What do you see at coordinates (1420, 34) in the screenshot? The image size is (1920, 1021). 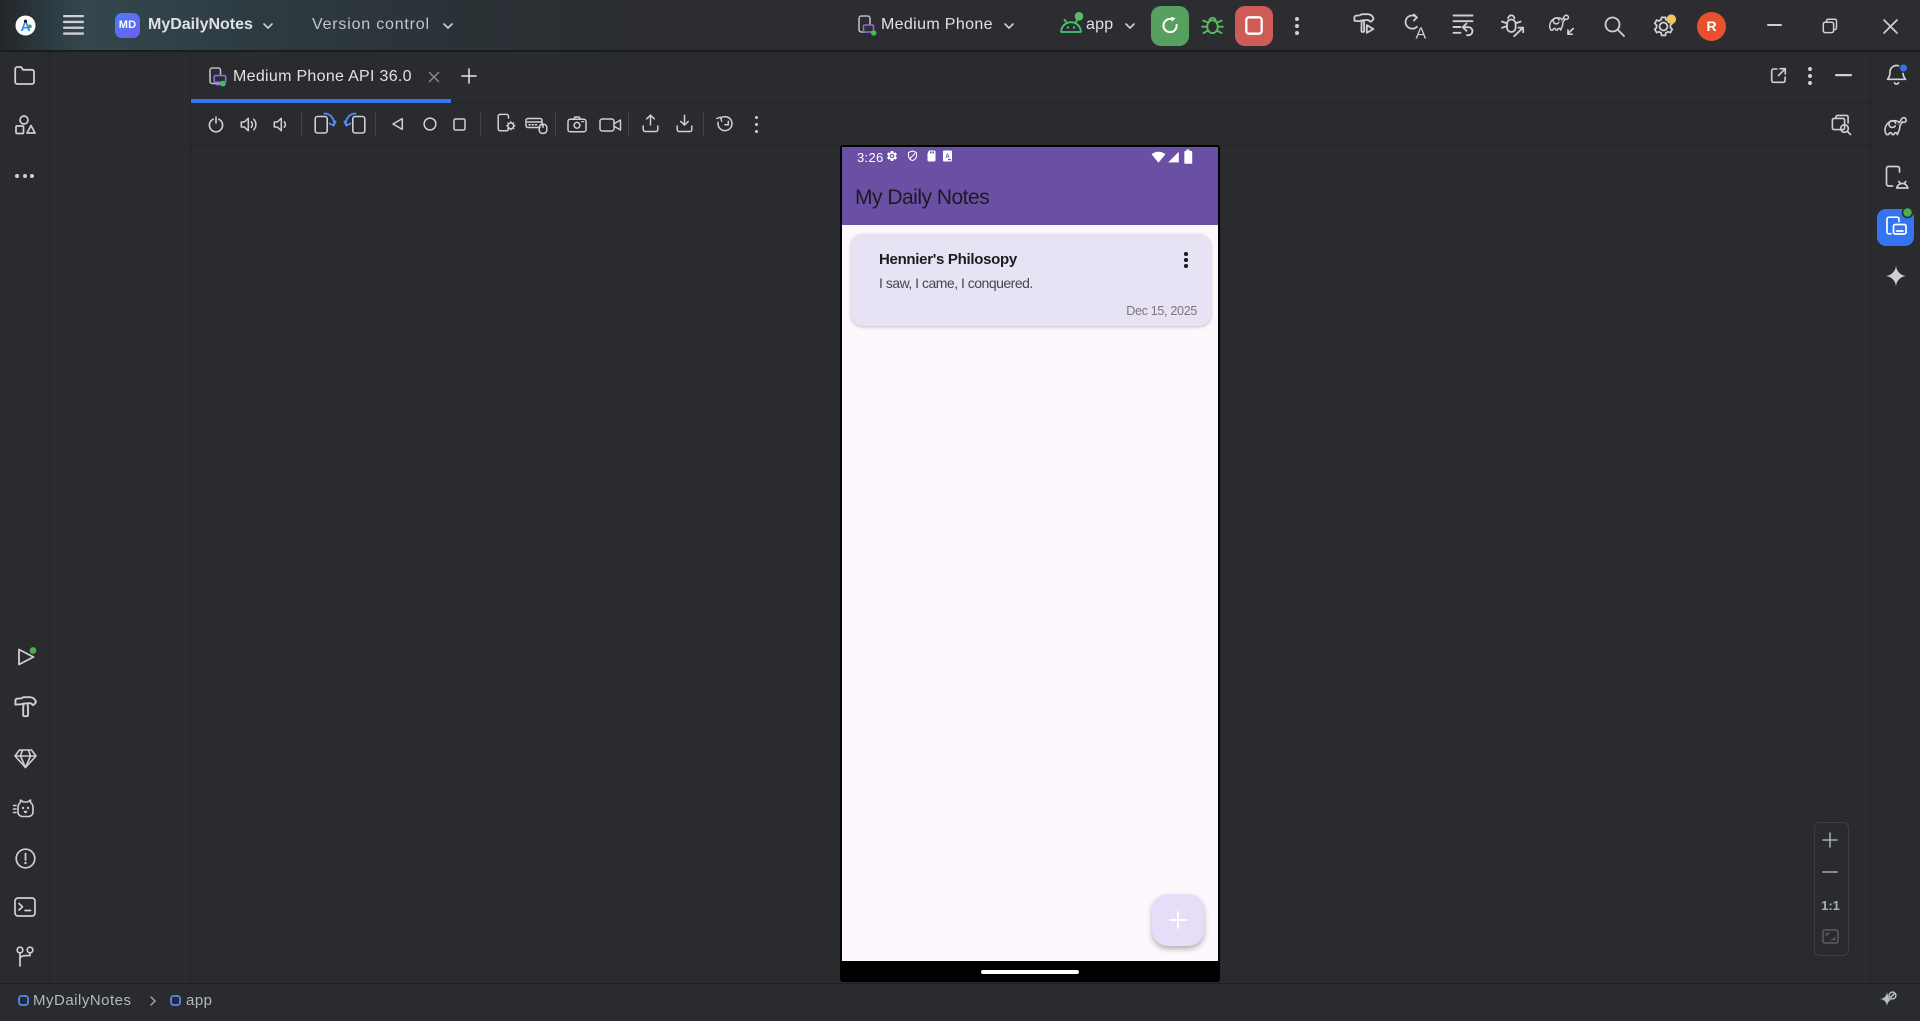 I see `svg-text: A` at bounding box center [1420, 34].